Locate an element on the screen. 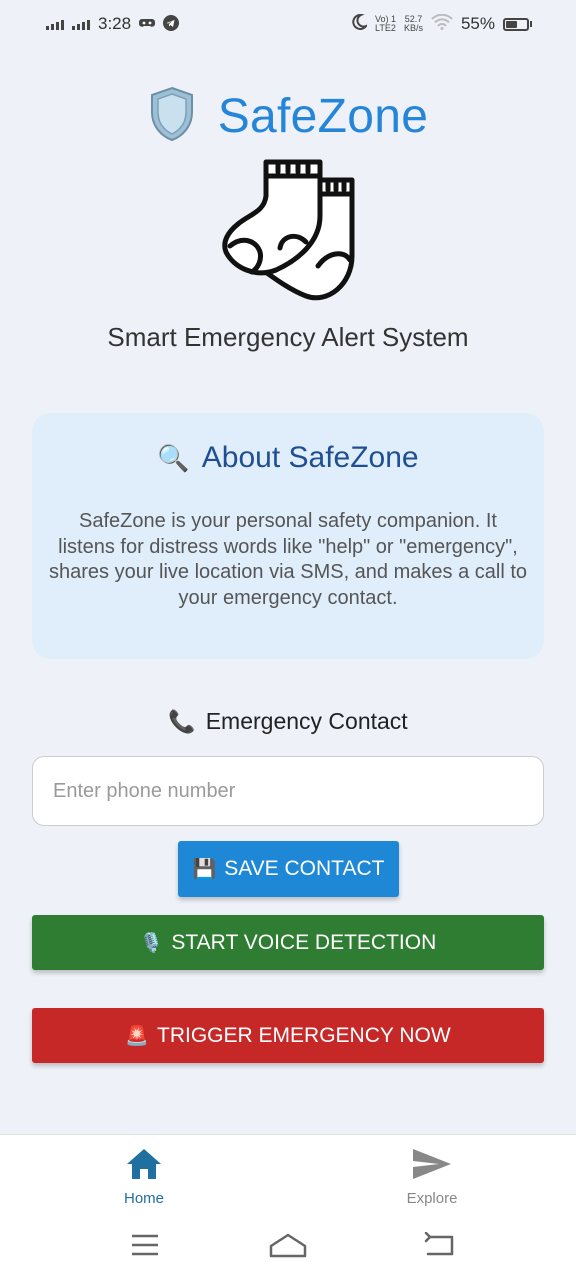 The height and width of the screenshot is (1280, 576). save-contact-button: 💾 SAVE CONTACT is located at coordinates (288, 869).